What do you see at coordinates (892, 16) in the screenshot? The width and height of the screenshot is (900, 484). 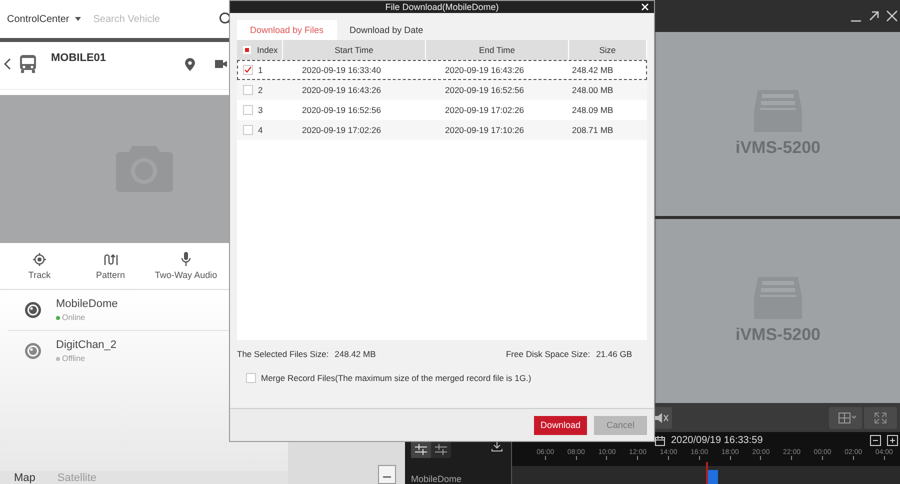 I see `close-icon` at bounding box center [892, 16].